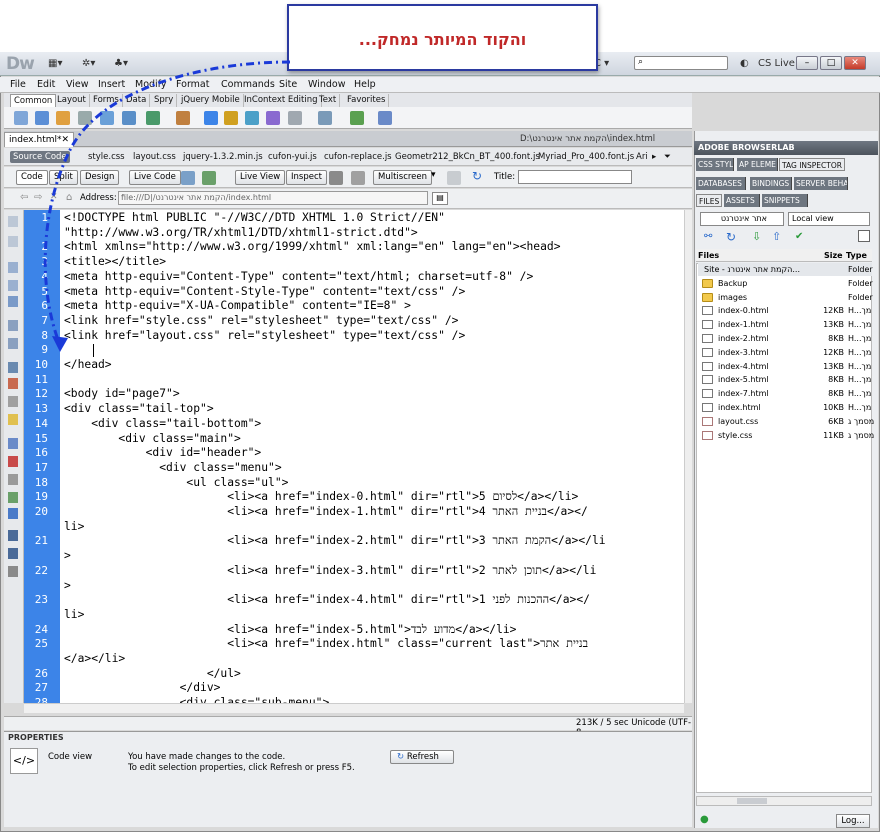 This screenshot has height=832, width=880. Describe the element at coordinates (167, 206) in the screenshot. I see `callout-arrow` at that location.